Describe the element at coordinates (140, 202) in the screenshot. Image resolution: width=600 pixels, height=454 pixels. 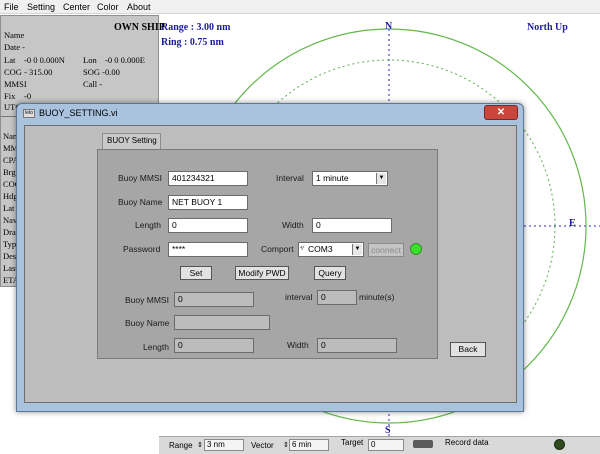
I see `buoy-name-label: Buoy Name` at that location.